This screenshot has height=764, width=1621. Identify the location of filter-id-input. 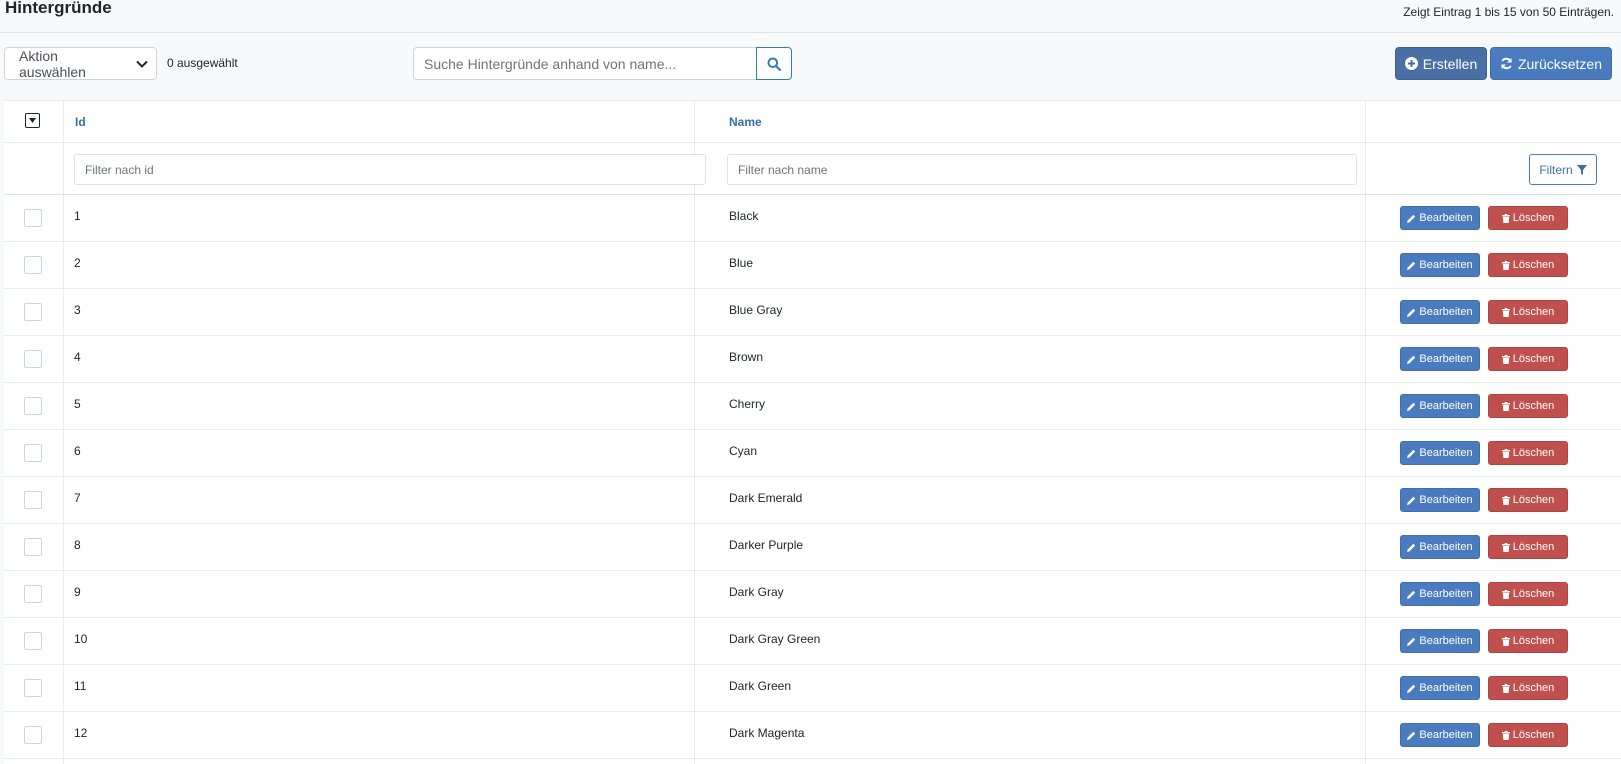
(390, 169).